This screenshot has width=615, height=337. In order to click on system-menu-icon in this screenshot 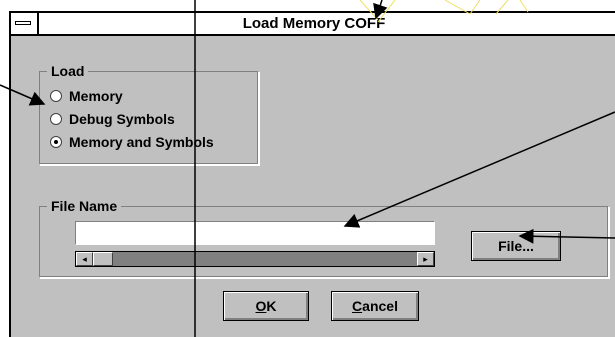, I will do `click(23, 23)`.